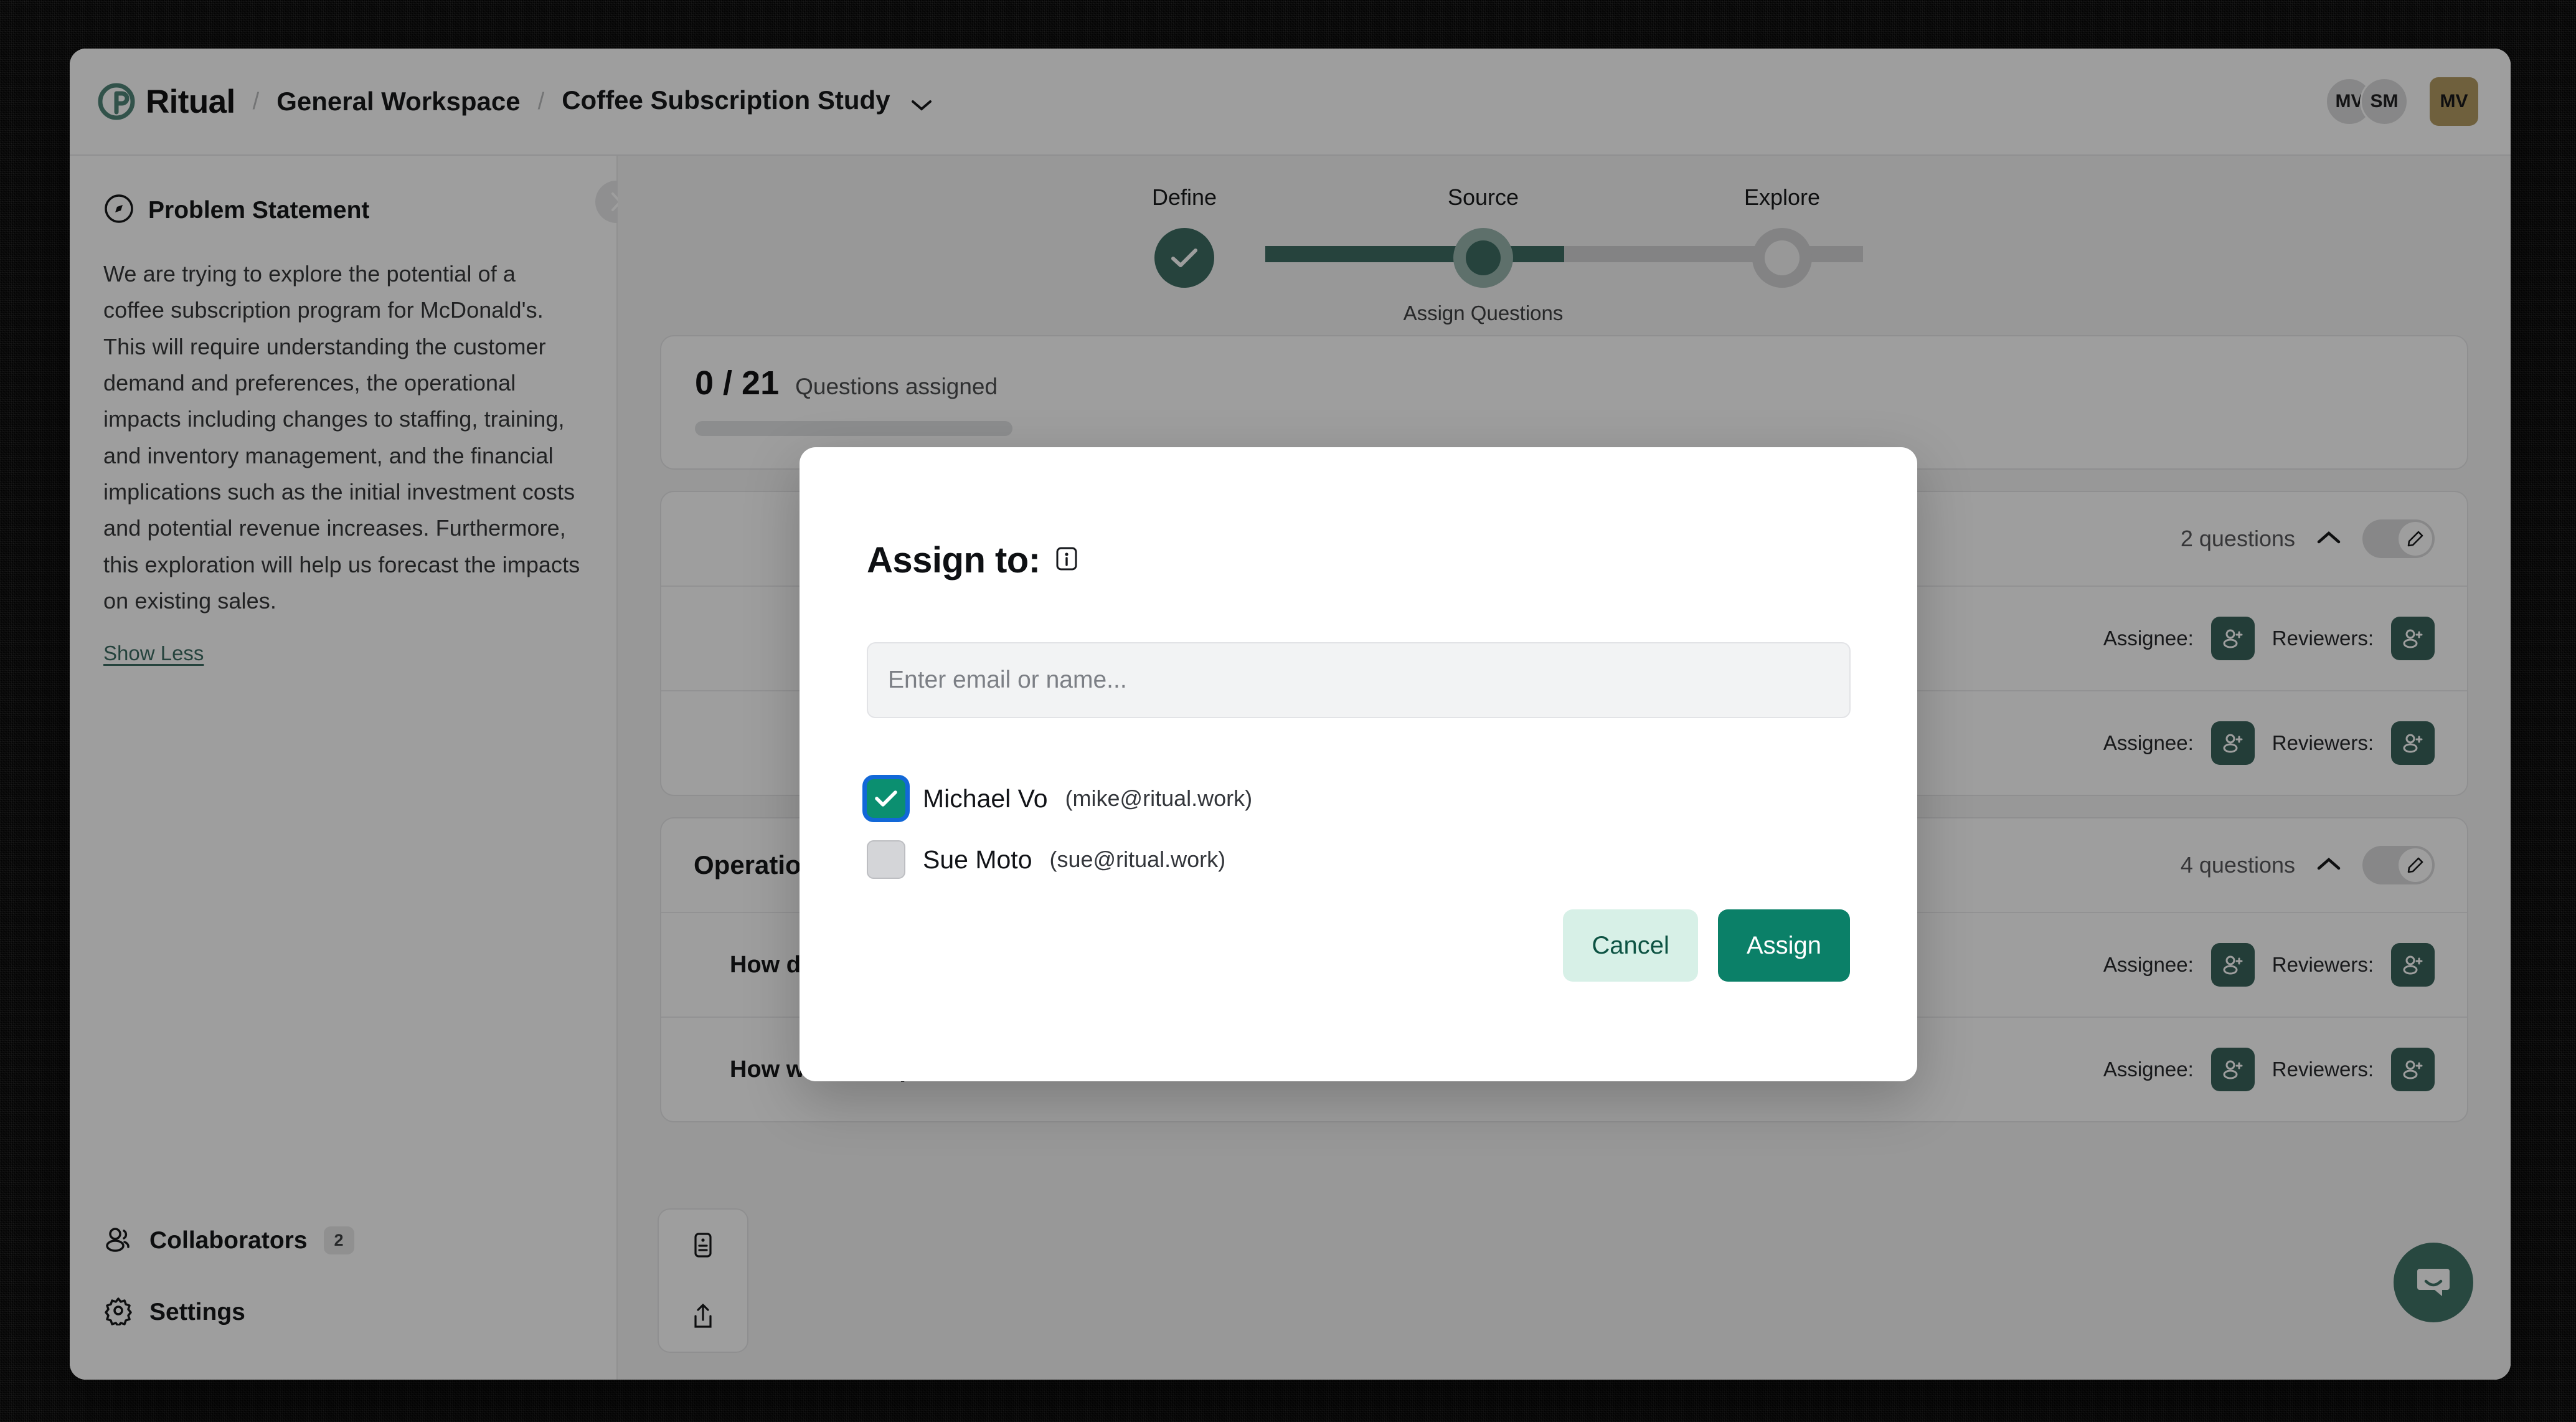 This screenshot has height=1422, width=2576. What do you see at coordinates (977, 859) in the screenshot?
I see `person-name: Sue Moto` at bounding box center [977, 859].